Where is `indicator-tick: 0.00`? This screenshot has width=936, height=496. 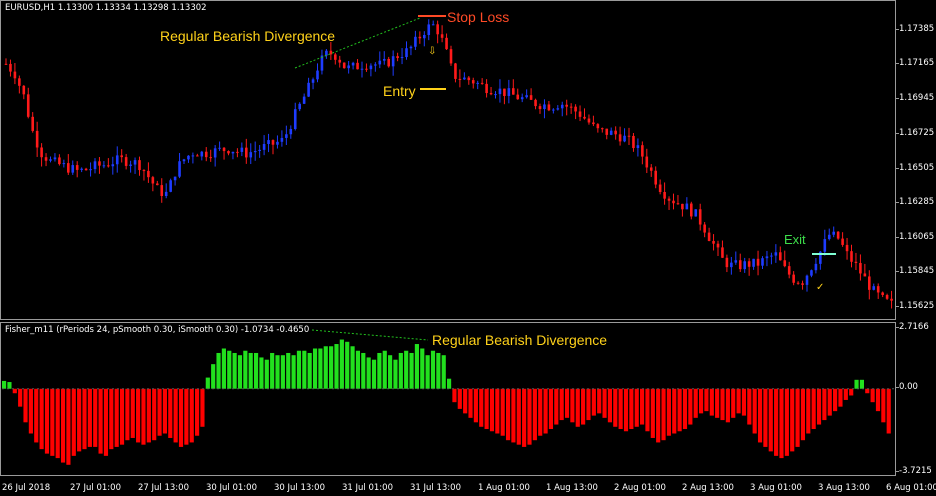 indicator-tick: 0.00 is located at coordinates (907, 387).